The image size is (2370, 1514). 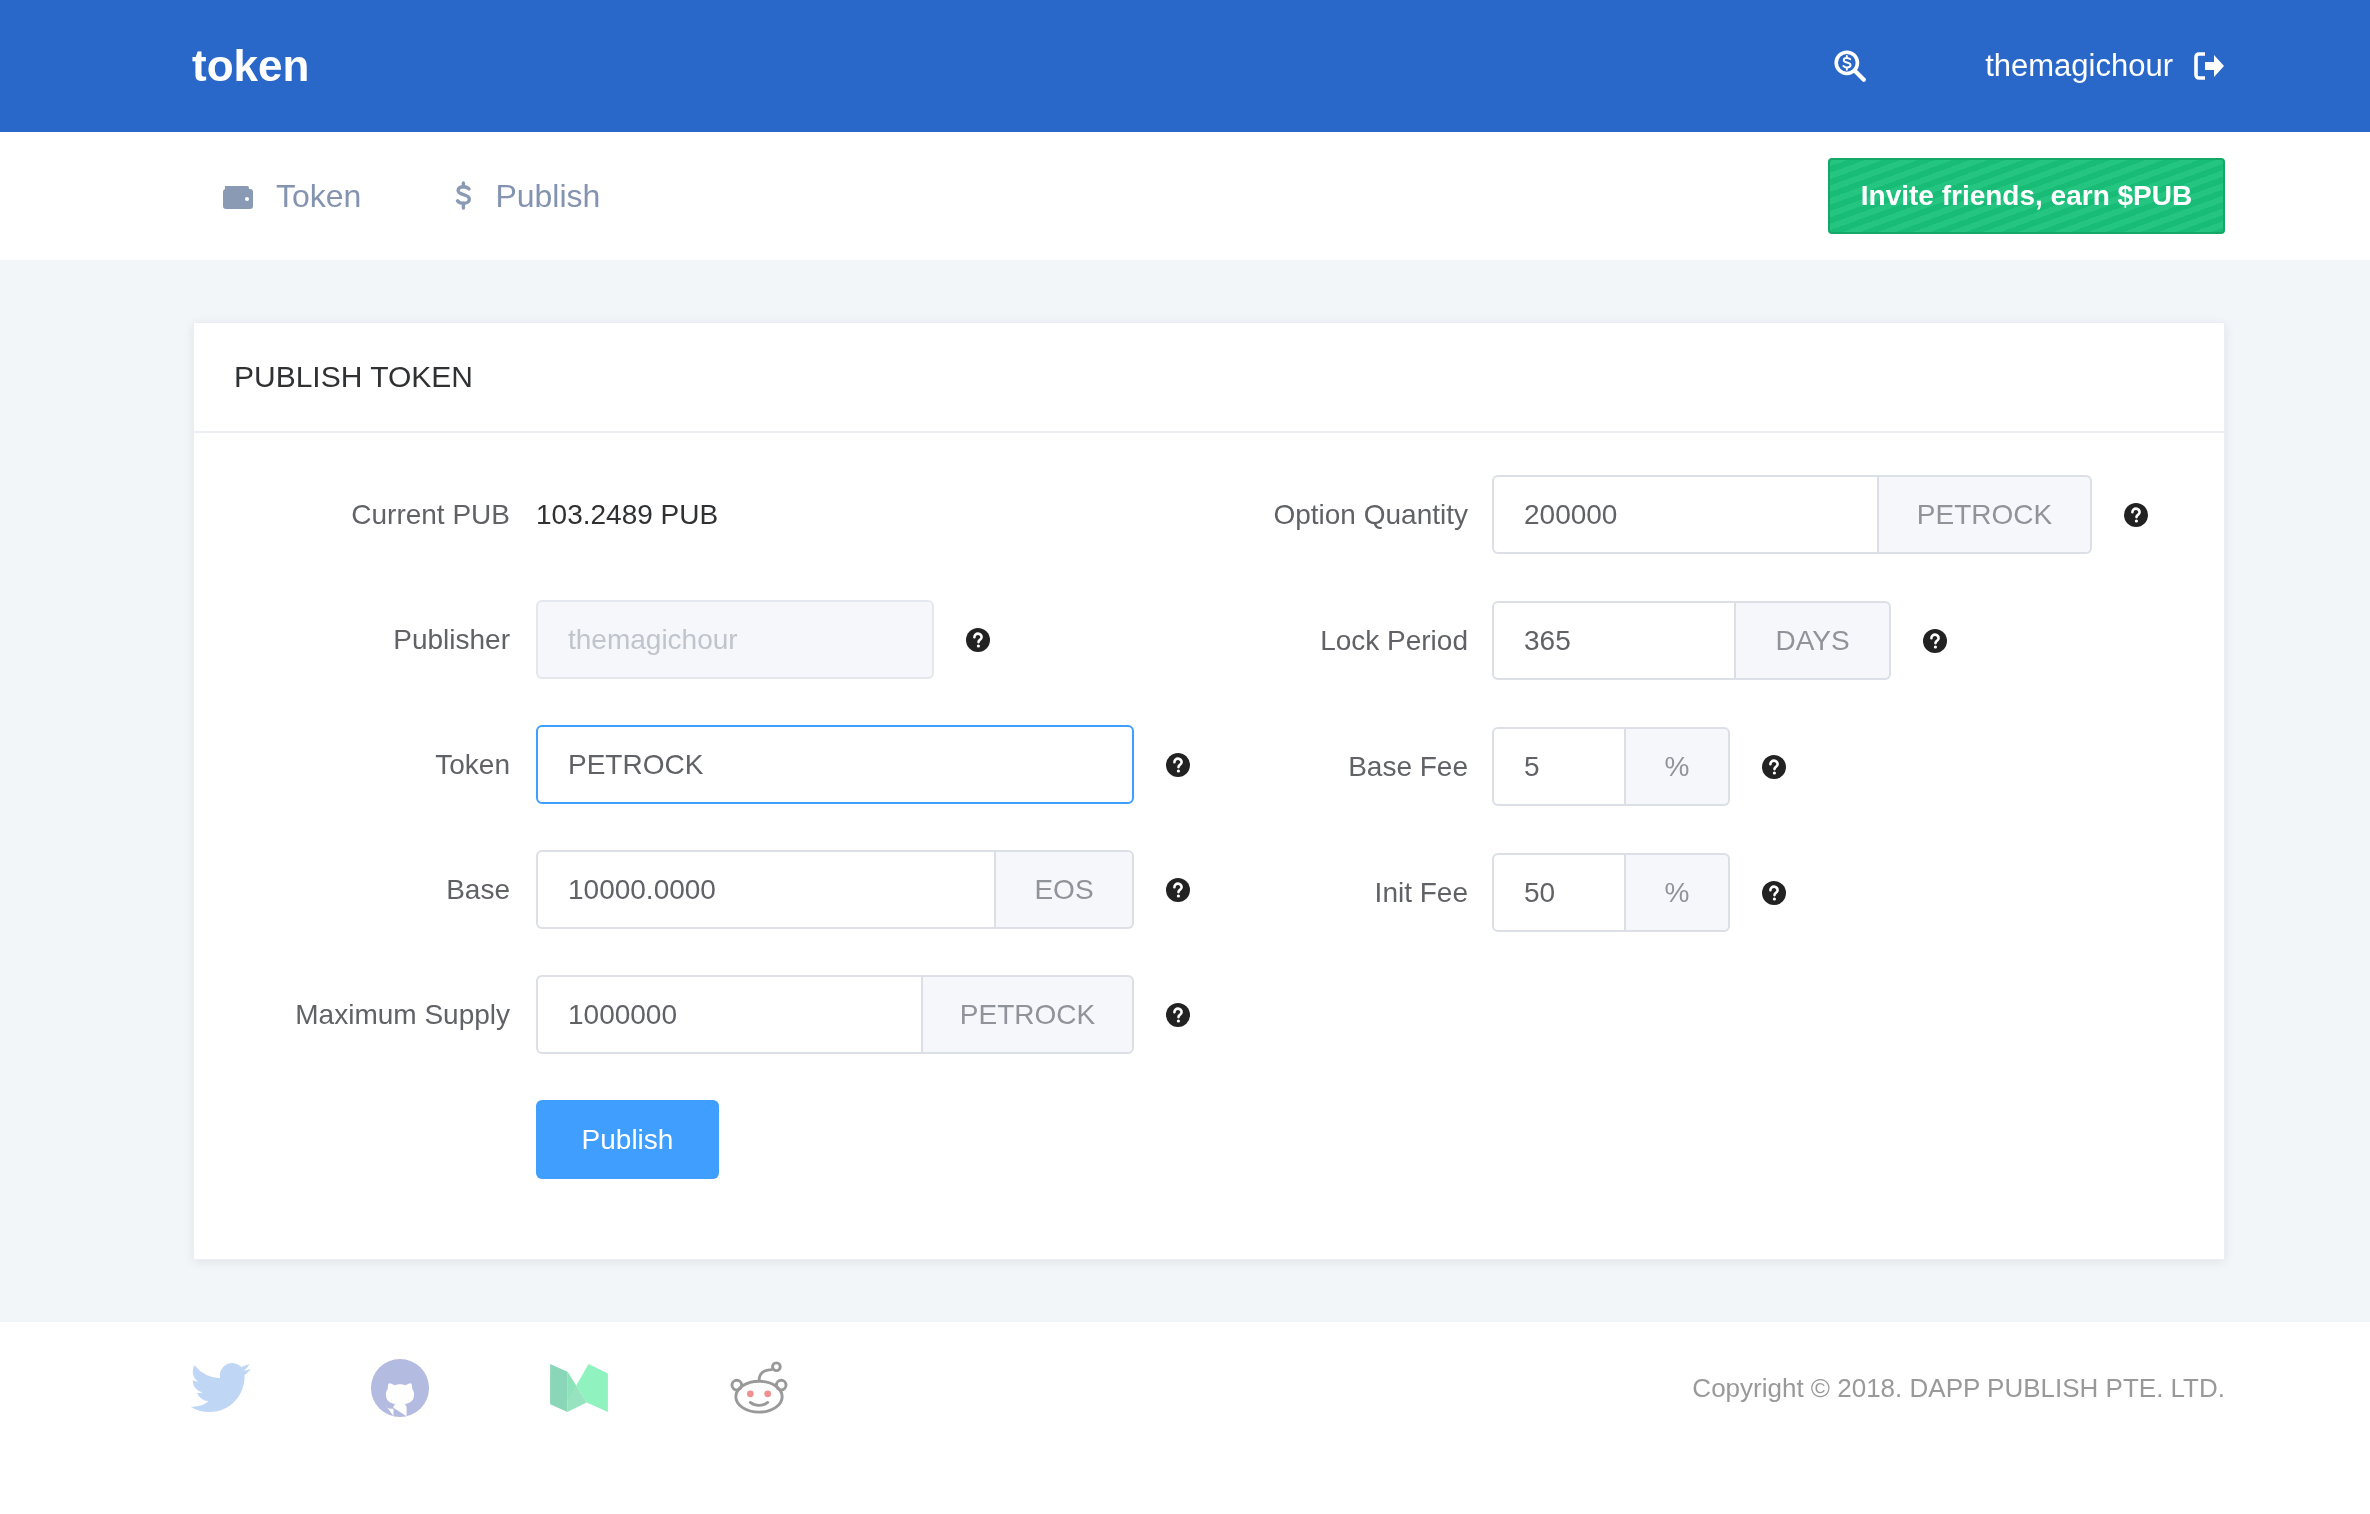 I want to click on alien-mascot-icon, so click(x=759, y=1388).